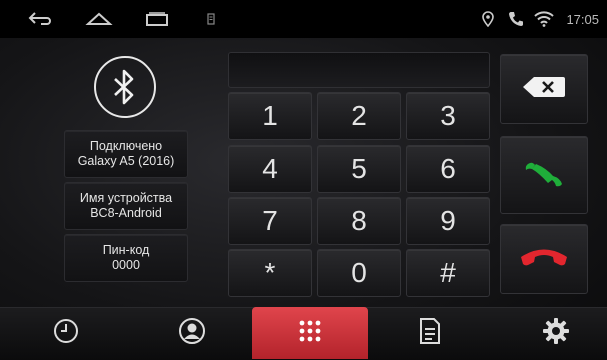 The image size is (607, 360). What do you see at coordinates (270, 221) in the screenshot?
I see `key-7: 7` at bounding box center [270, 221].